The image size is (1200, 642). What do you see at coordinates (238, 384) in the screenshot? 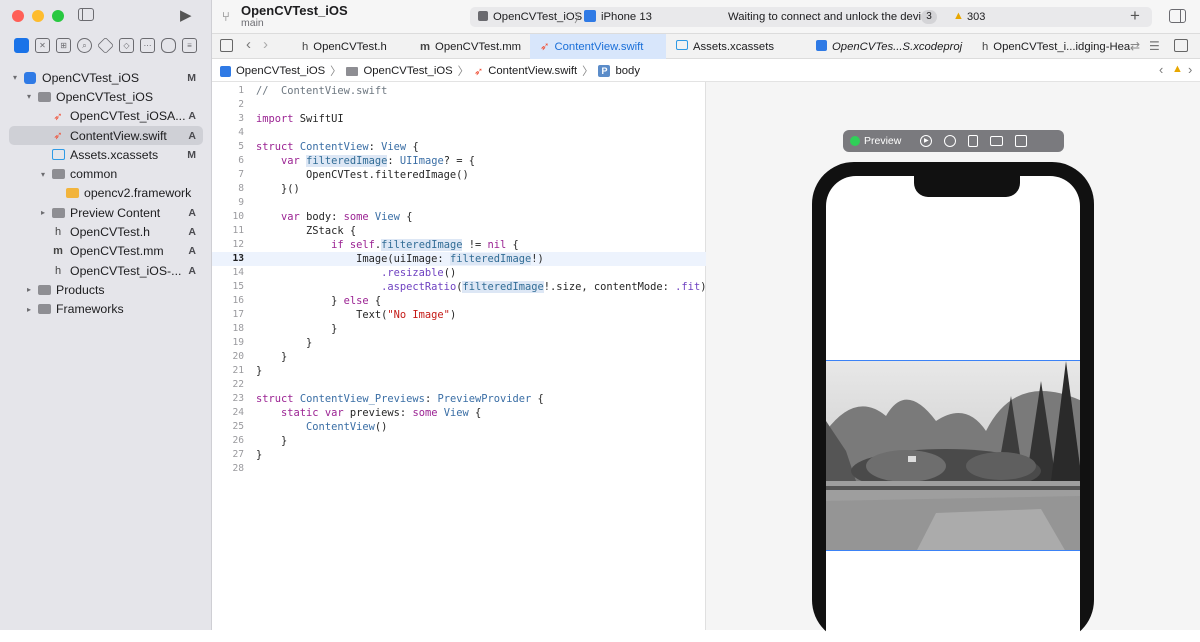
I see `line-number: 22` at bounding box center [238, 384].